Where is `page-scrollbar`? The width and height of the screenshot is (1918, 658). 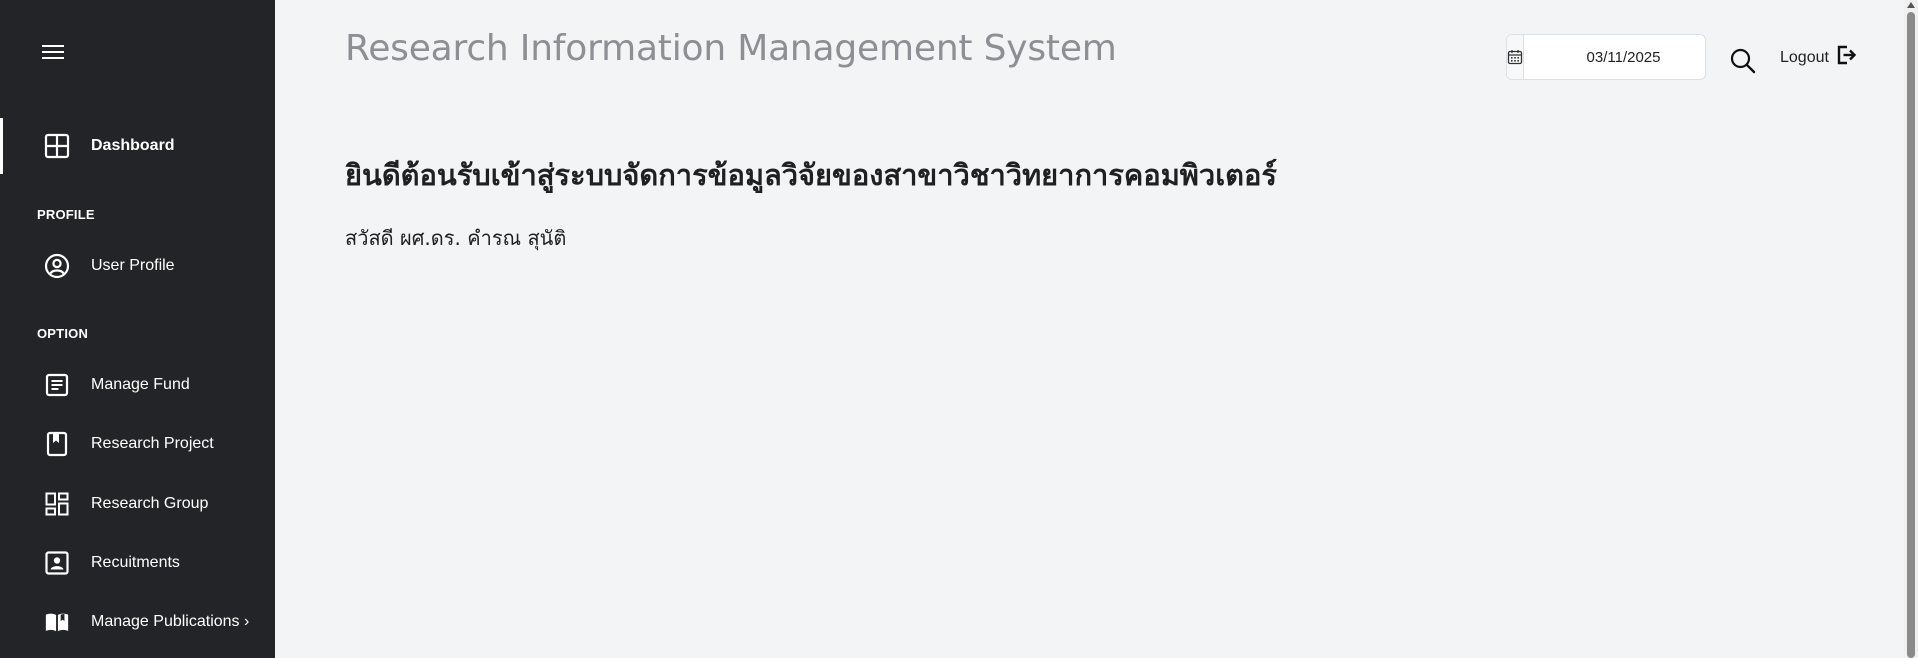
page-scrollbar is located at coordinates (1911, 329).